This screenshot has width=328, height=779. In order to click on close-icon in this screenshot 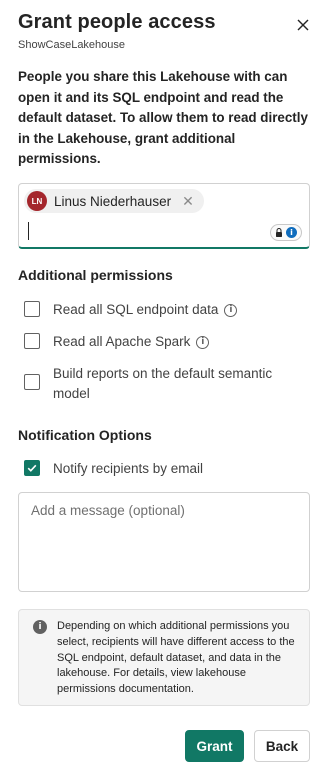, I will do `click(303, 25)`.